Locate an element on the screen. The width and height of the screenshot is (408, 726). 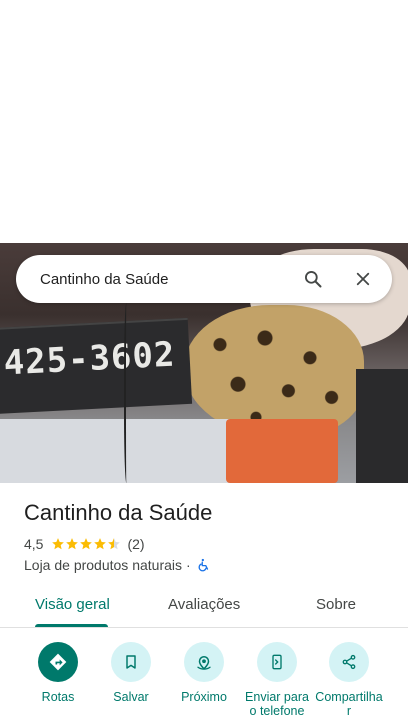
nearby-button: Próximo is located at coordinates (204, 673).